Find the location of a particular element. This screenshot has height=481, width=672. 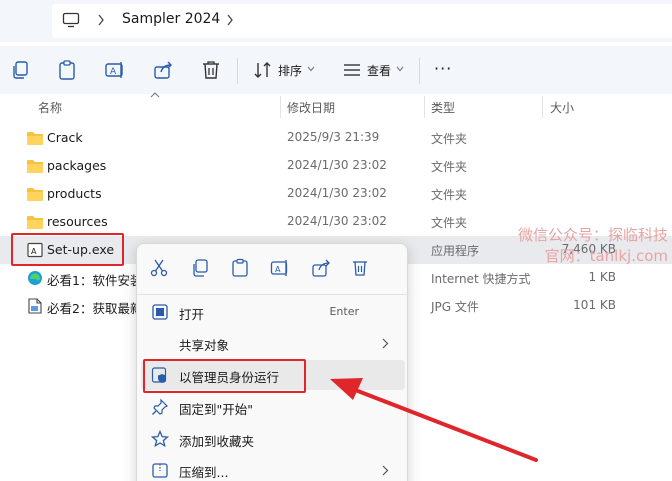

view-icon is located at coordinates (352, 70).